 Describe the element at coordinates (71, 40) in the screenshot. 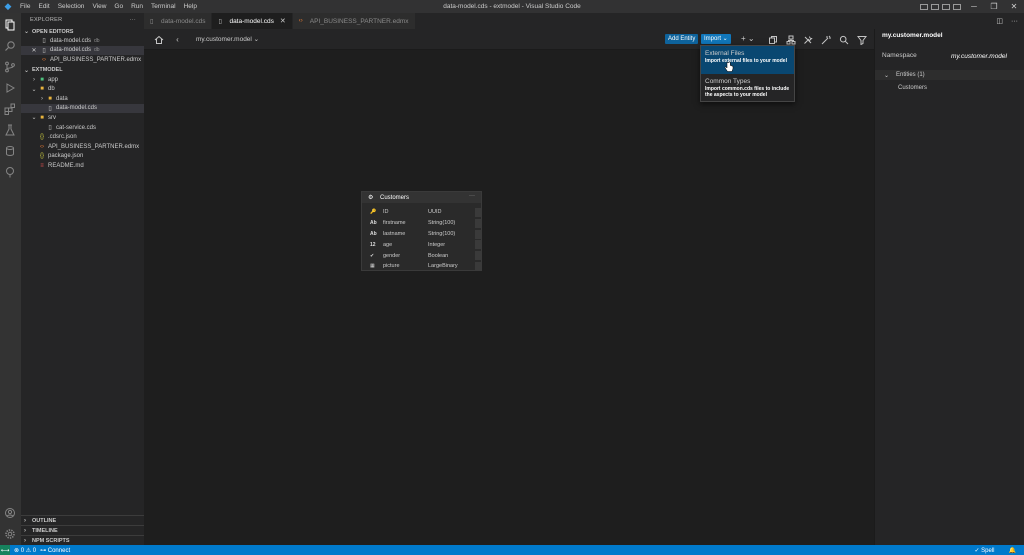

I see `open-editor-name: data-model.cds` at that location.